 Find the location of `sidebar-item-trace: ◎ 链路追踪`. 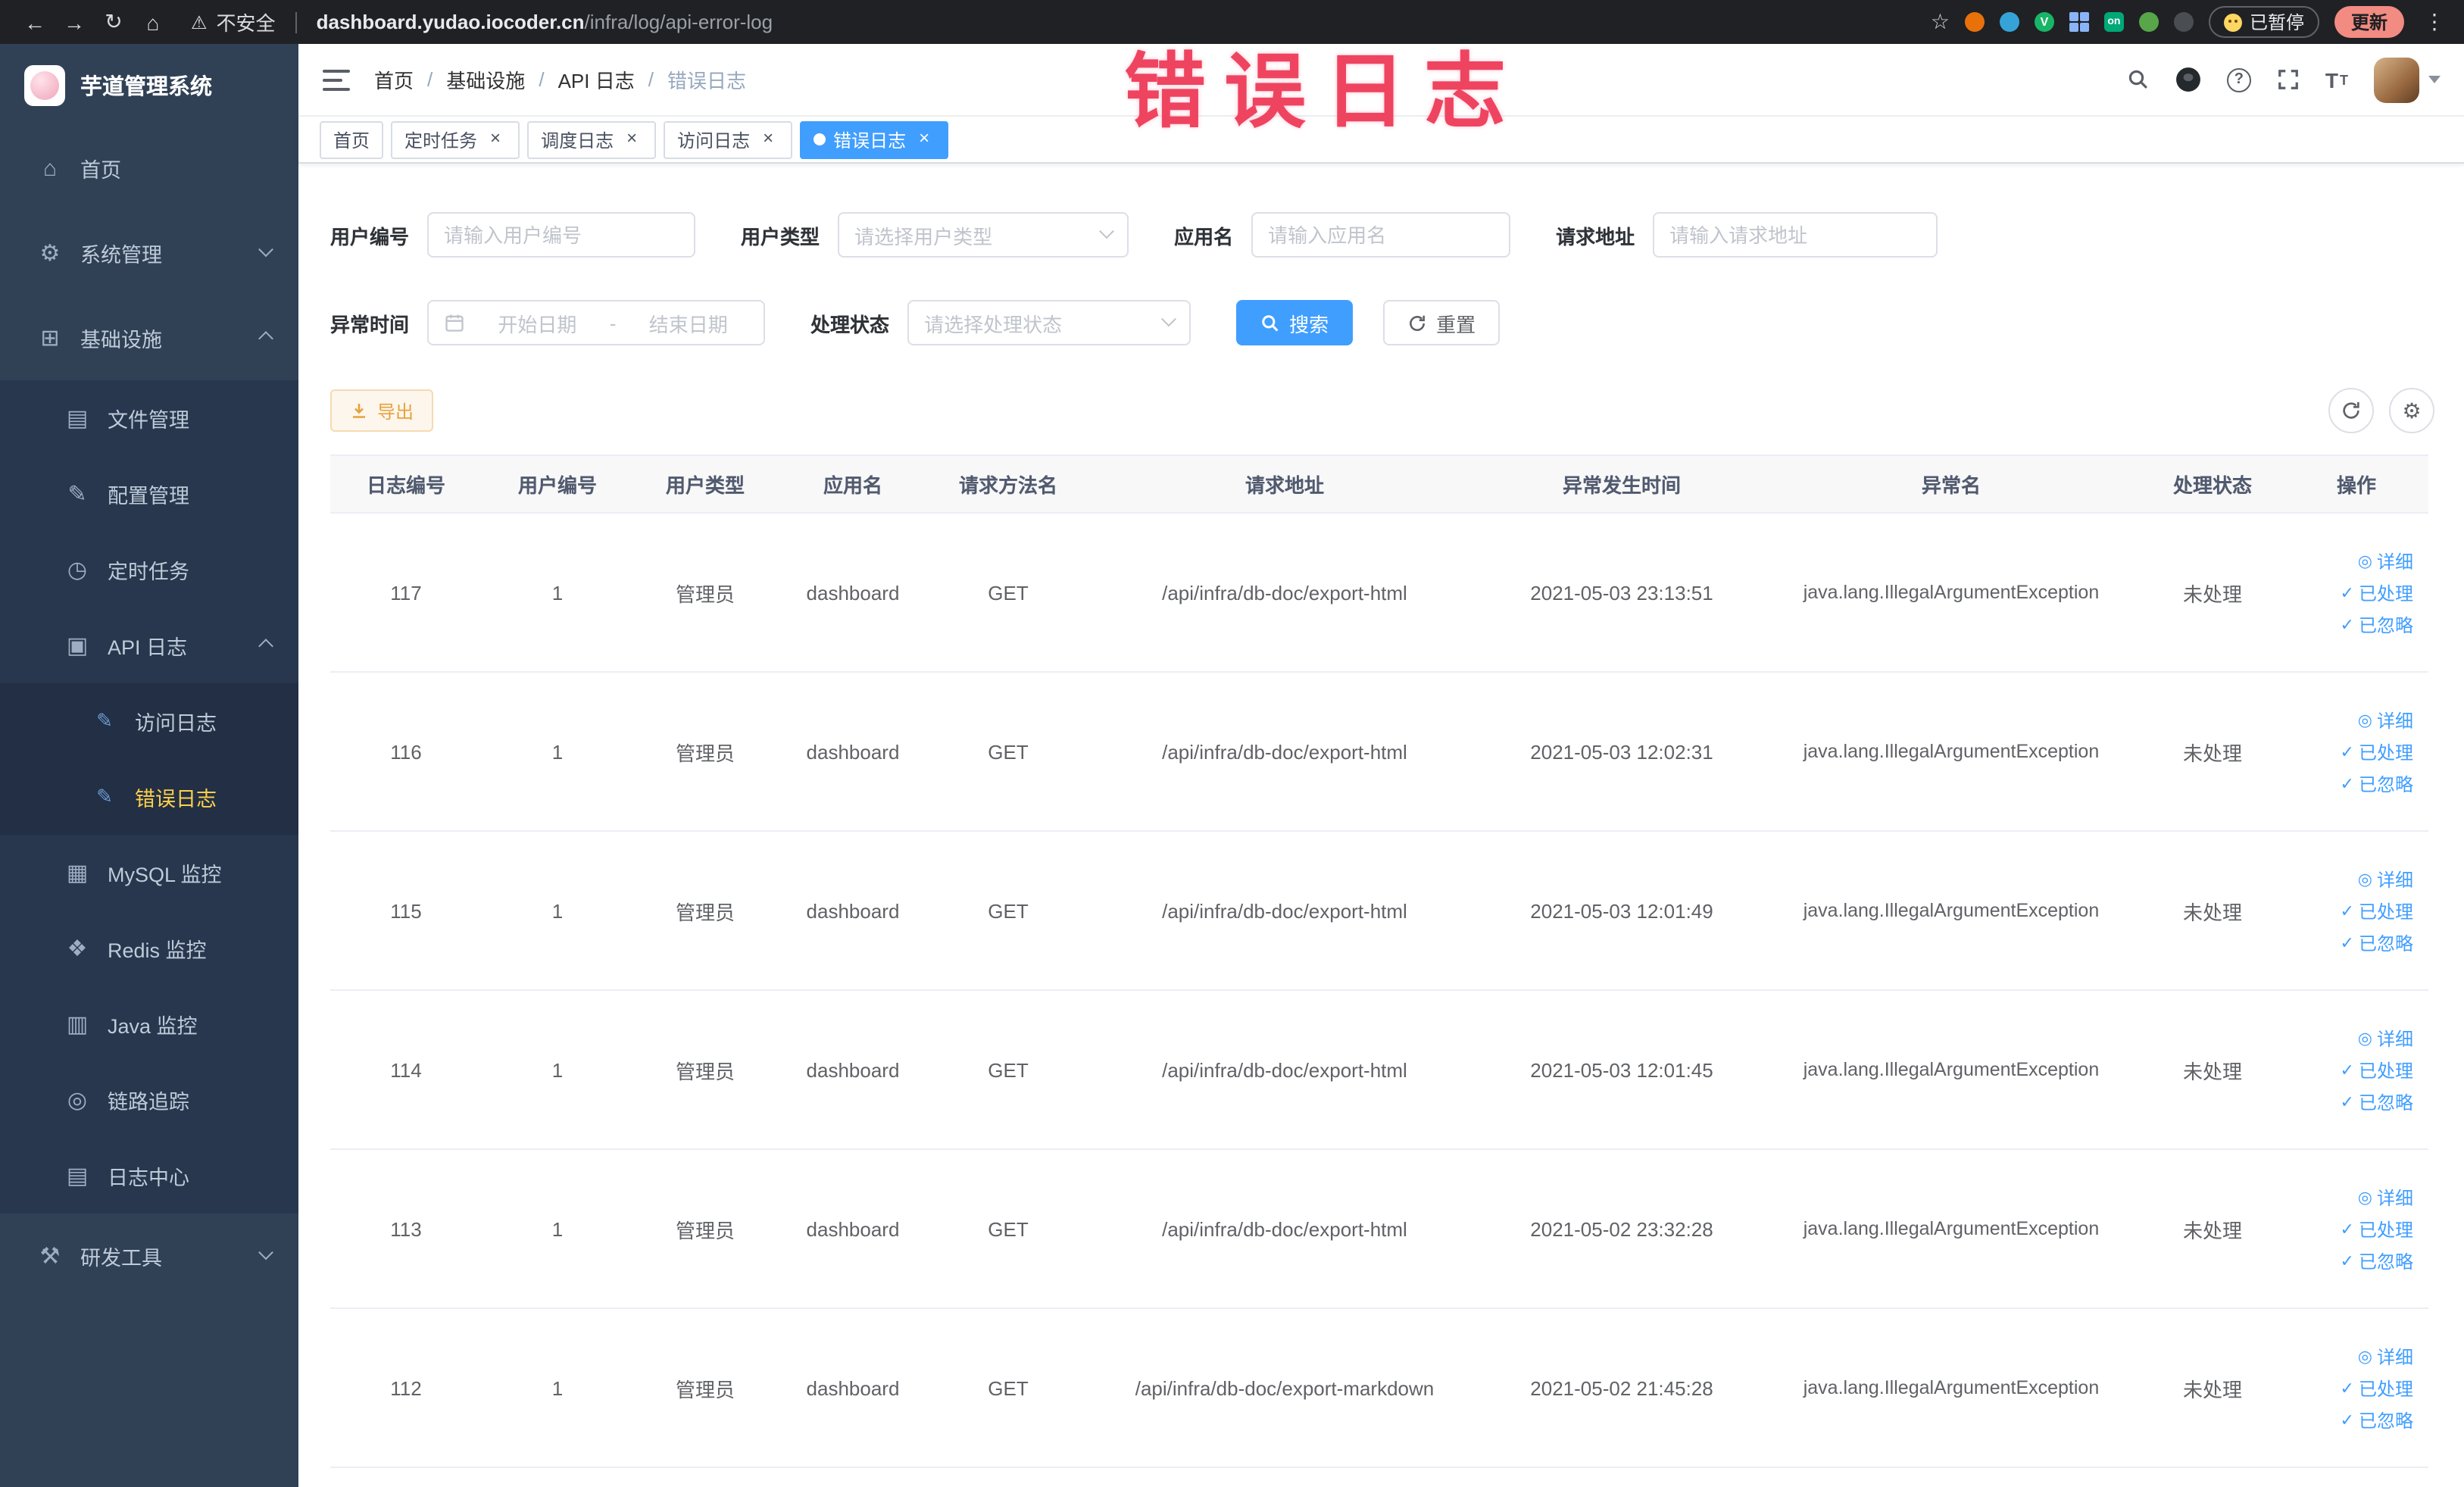

sidebar-item-trace: ◎ 链路追踪 is located at coordinates (149, 1100).